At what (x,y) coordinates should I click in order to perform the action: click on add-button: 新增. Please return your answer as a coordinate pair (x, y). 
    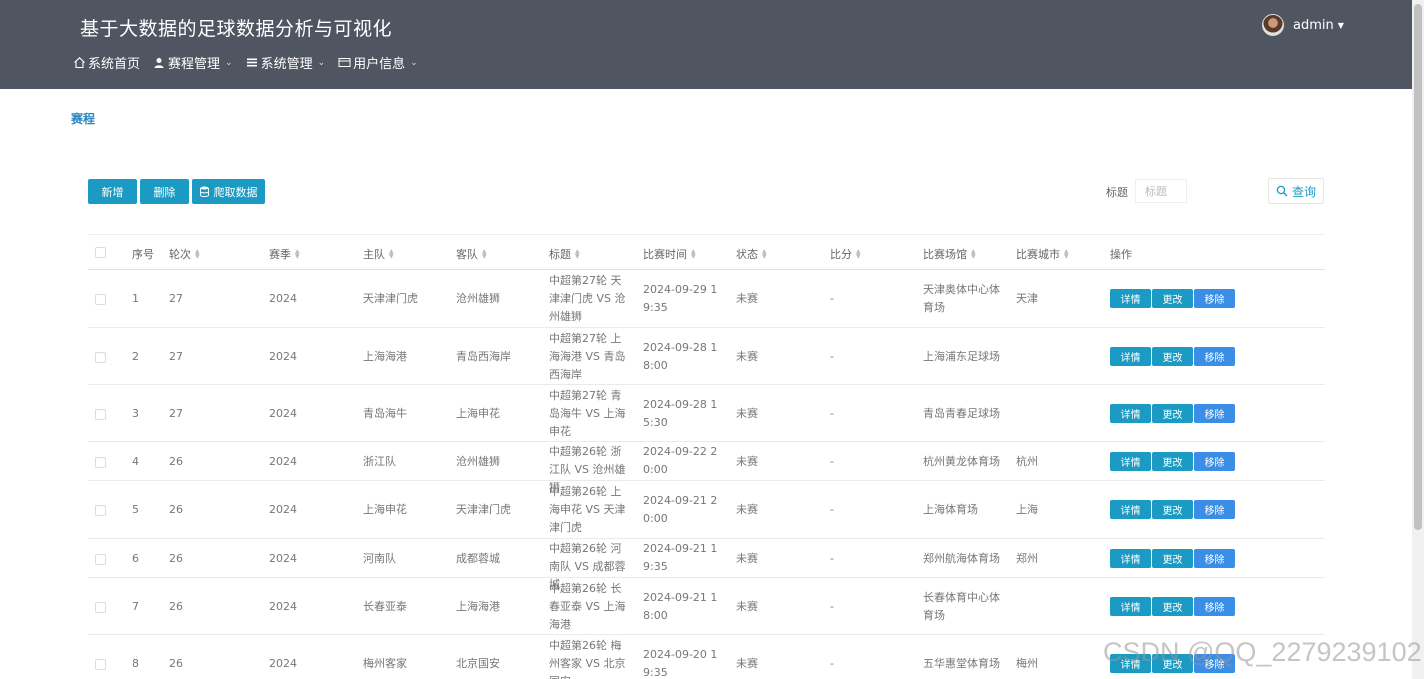
    Looking at the image, I should click on (112, 191).